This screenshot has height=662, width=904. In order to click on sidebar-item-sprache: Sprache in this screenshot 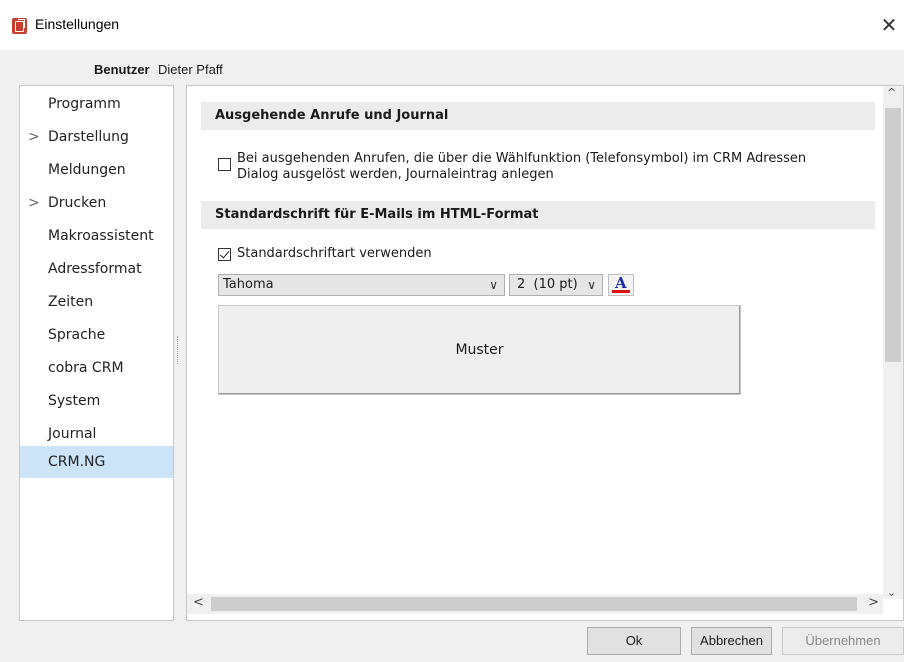, I will do `click(96, 335)`.